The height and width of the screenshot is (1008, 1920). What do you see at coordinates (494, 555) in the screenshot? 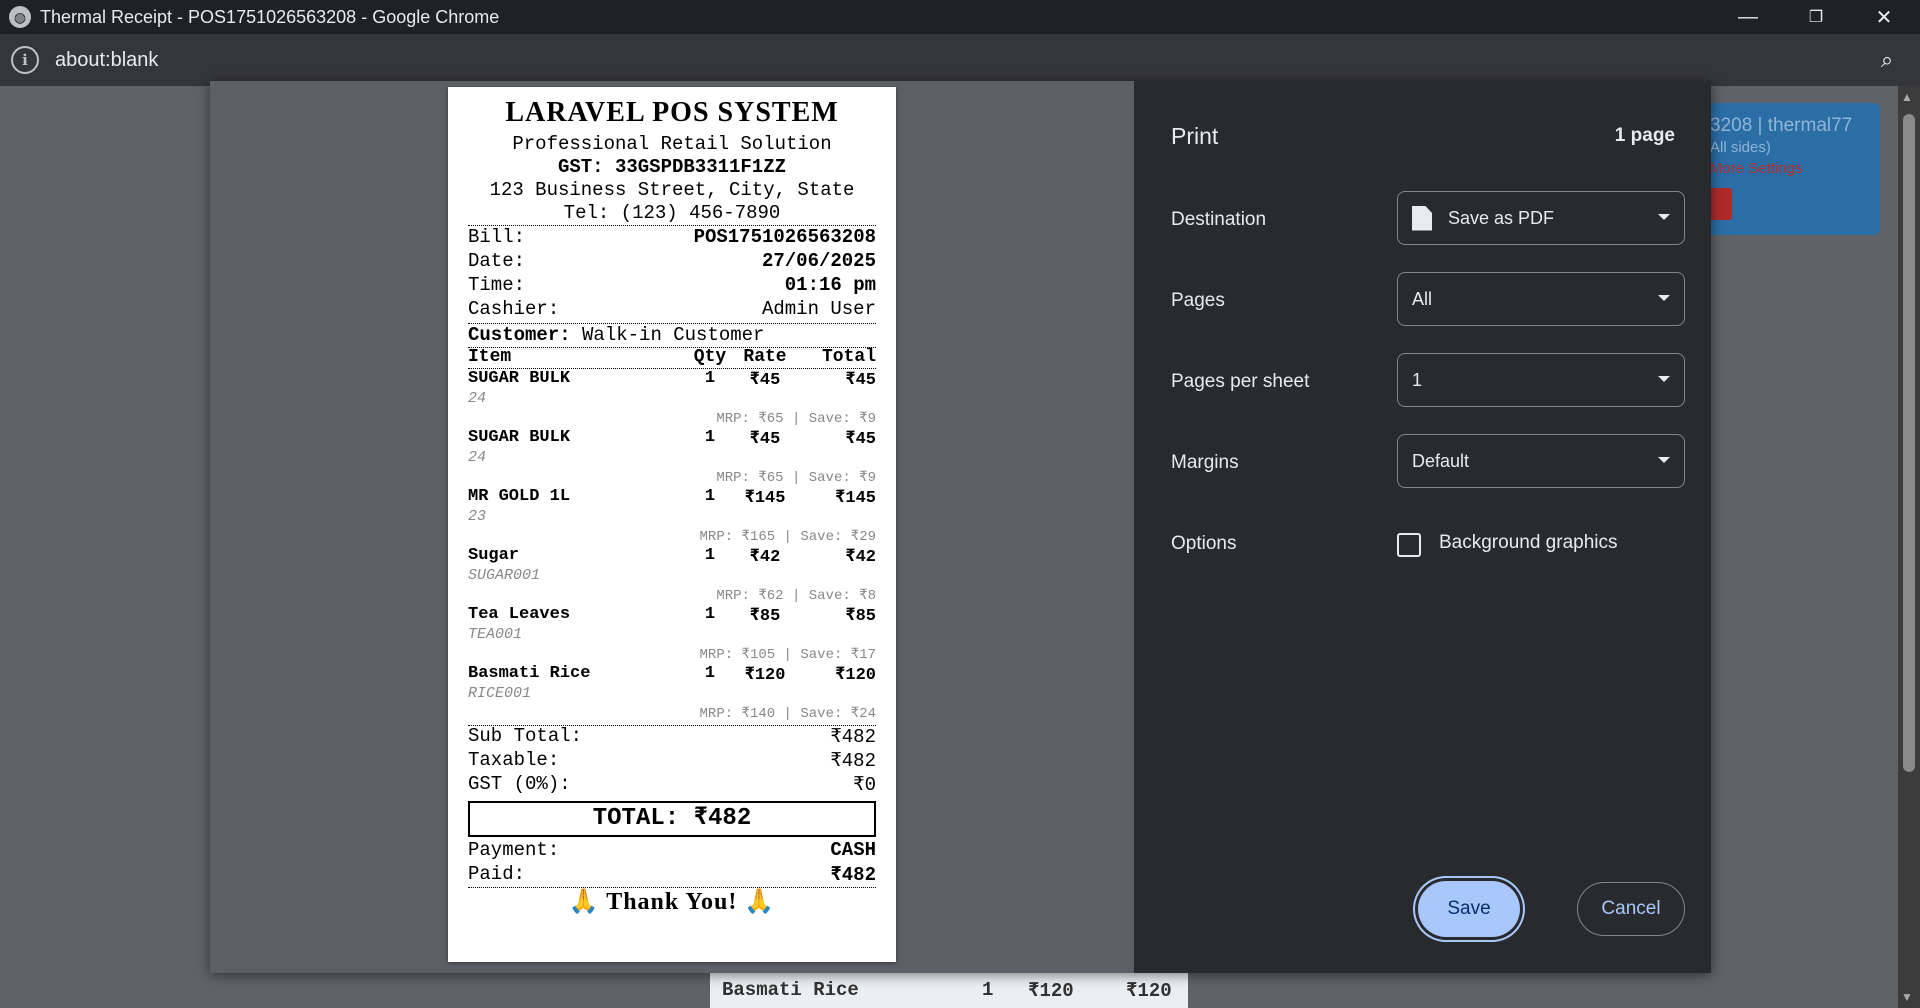
I see `item-name: Sugar` at bounding box center [494, 555].